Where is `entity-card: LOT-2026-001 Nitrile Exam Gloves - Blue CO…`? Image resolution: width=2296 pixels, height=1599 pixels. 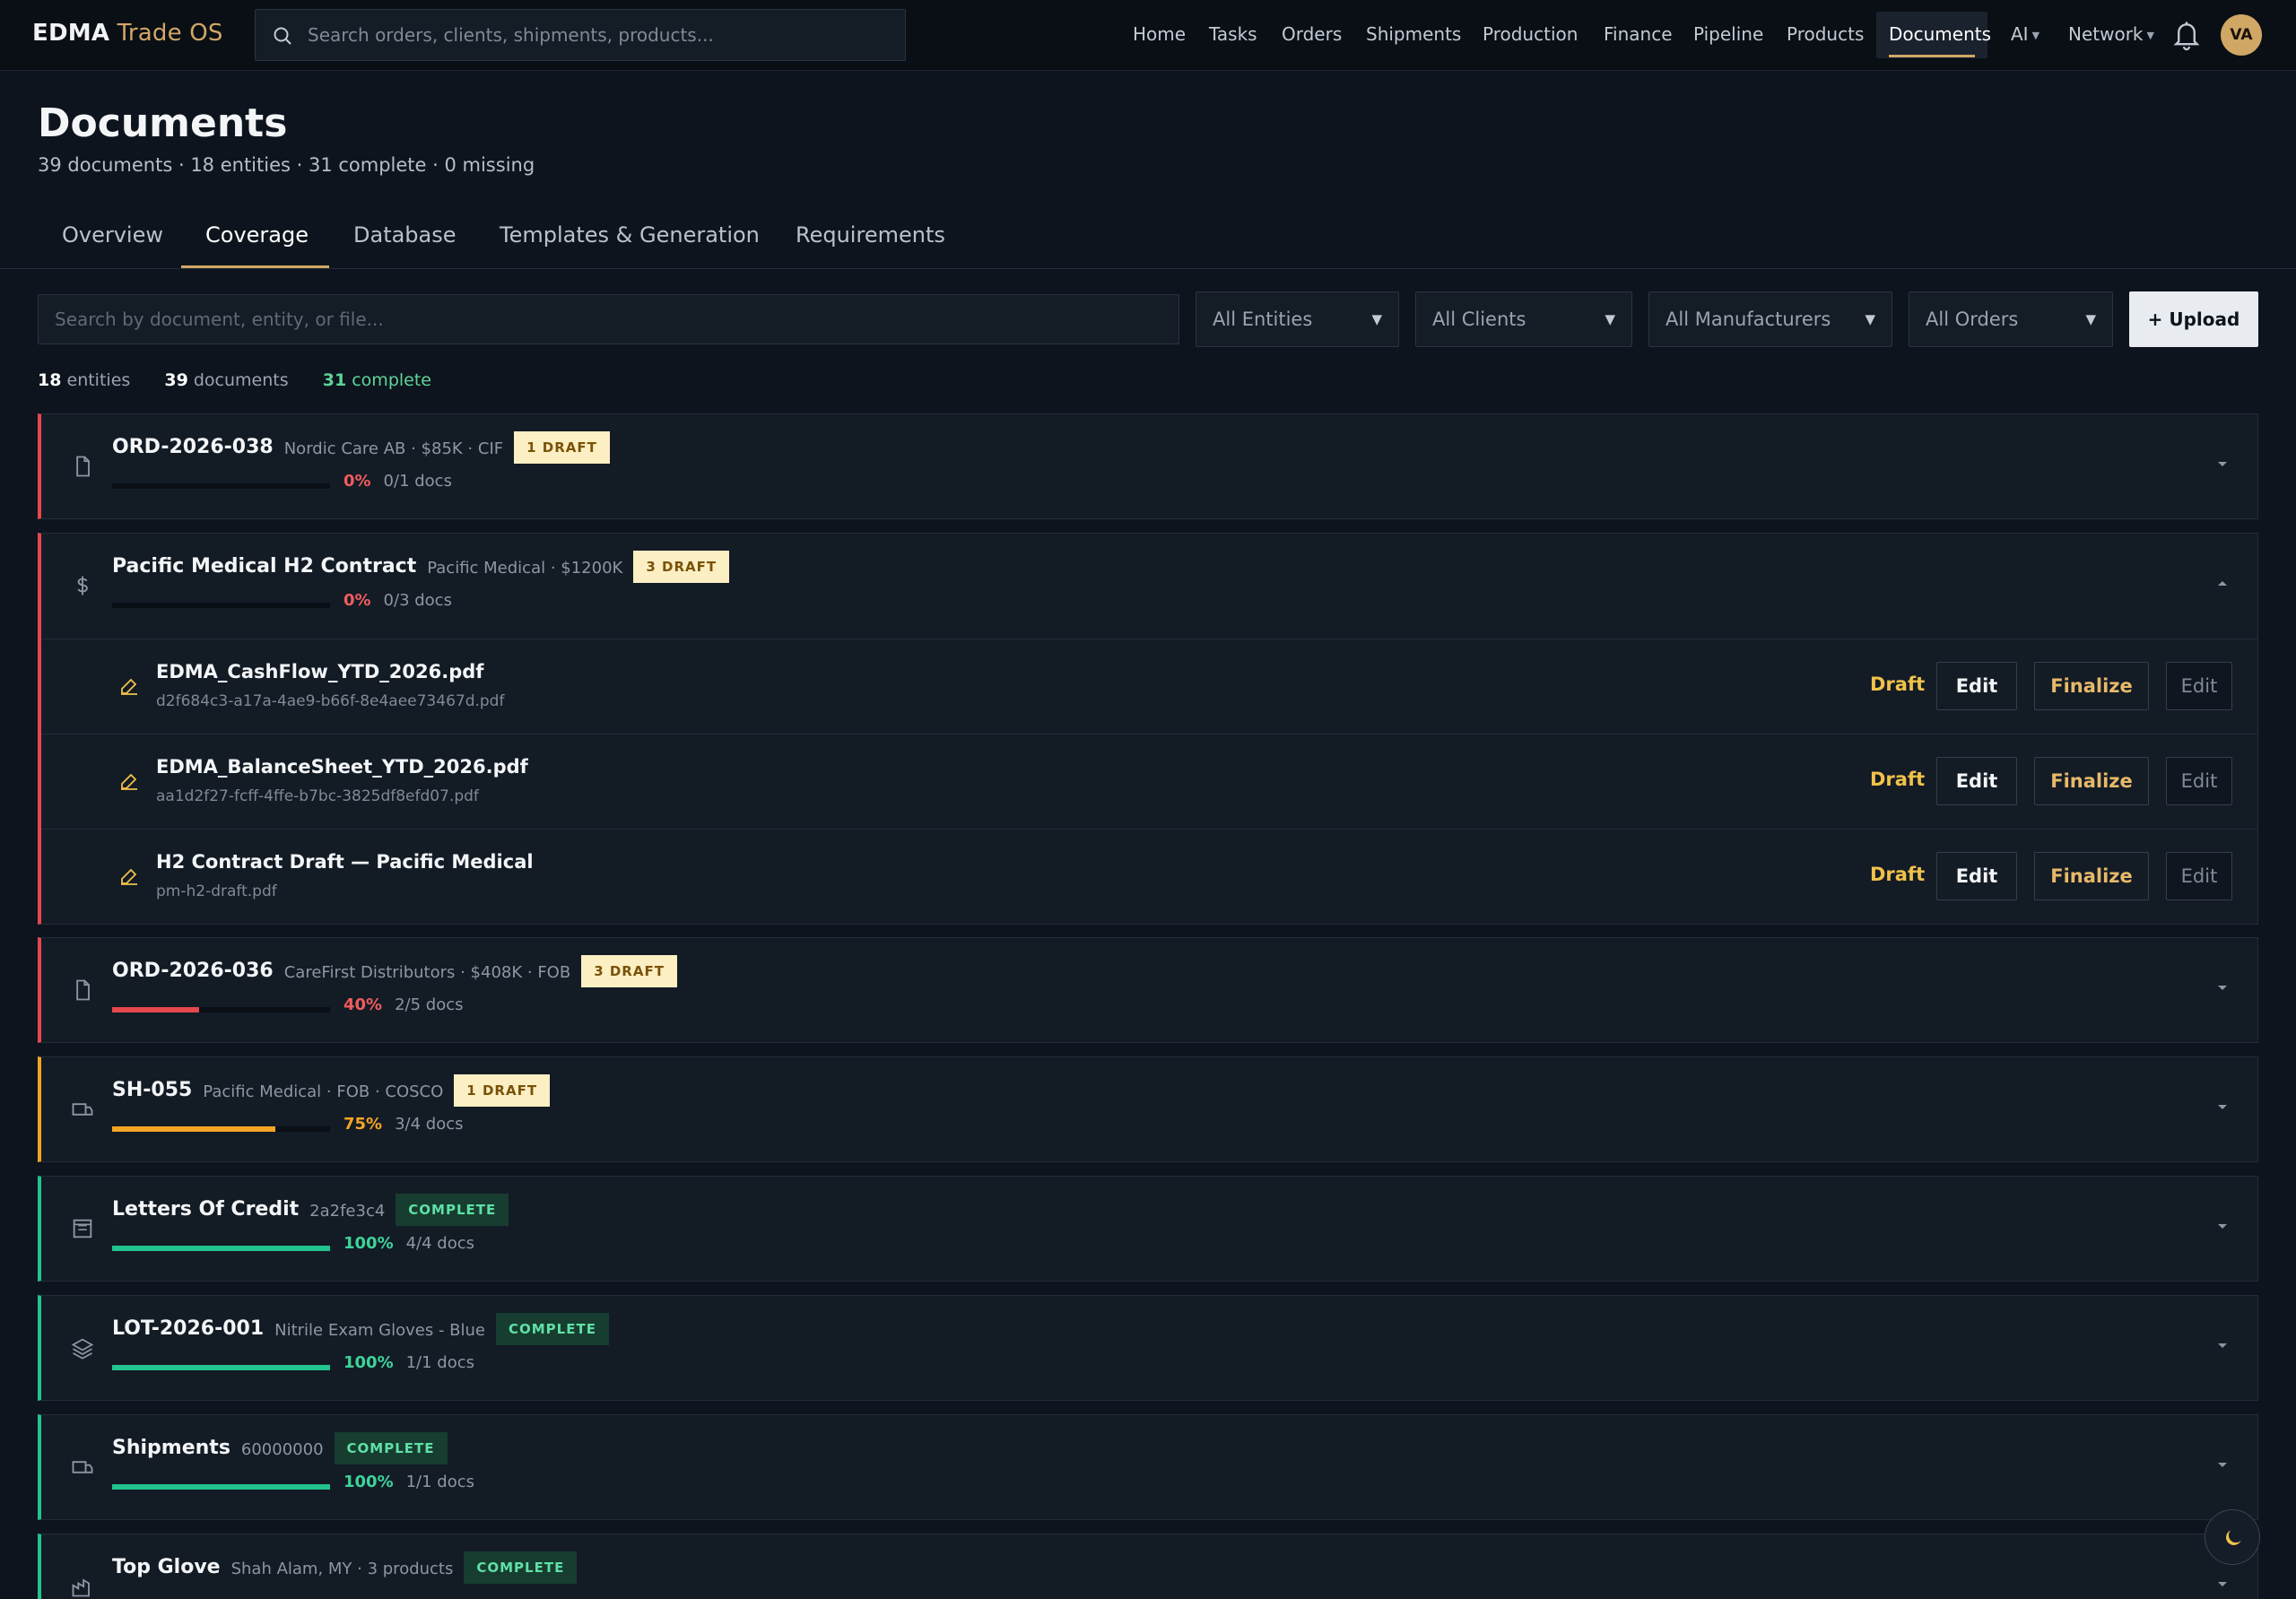 entity-card: LOT-2026-001 Nitrile Exam Gloves - Blue CO… is located at coordinates (1148, 1348).